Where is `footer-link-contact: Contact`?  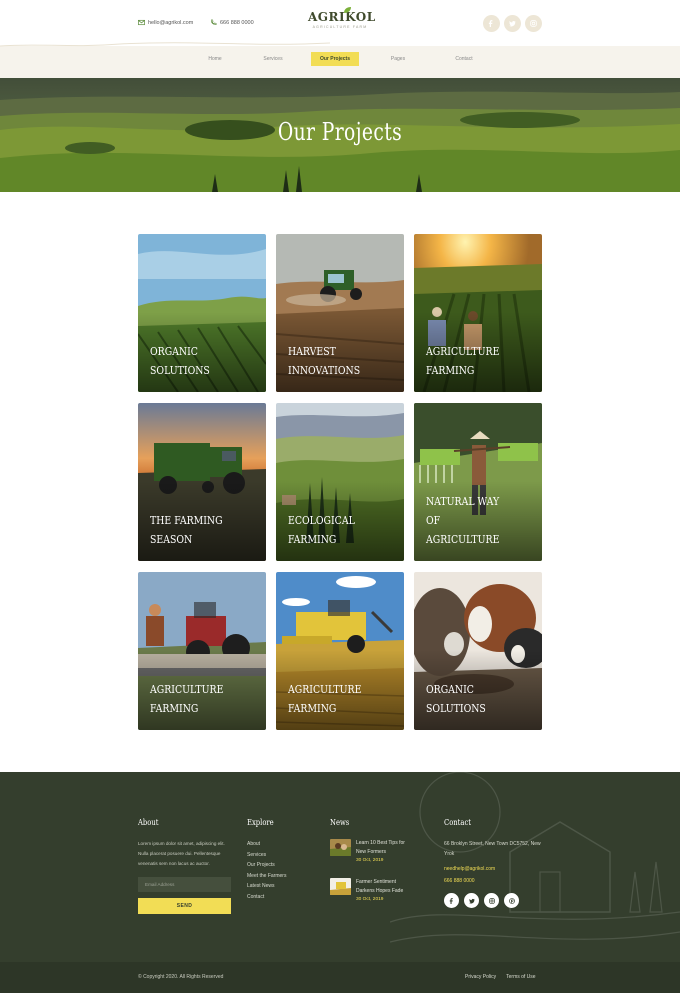
footer-link-contact: Contact is located at coordinates (266, 897).